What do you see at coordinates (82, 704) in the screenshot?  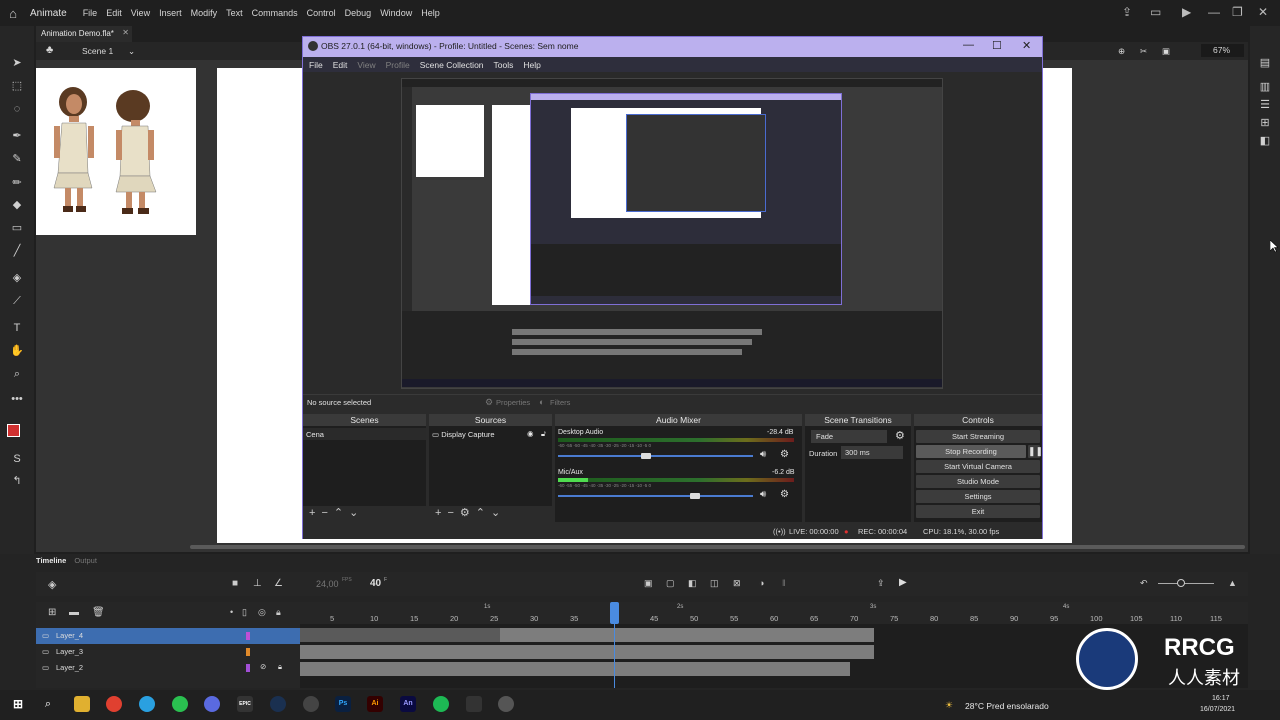 I see `file-explorer-icon` at bounding box center [82, 704].